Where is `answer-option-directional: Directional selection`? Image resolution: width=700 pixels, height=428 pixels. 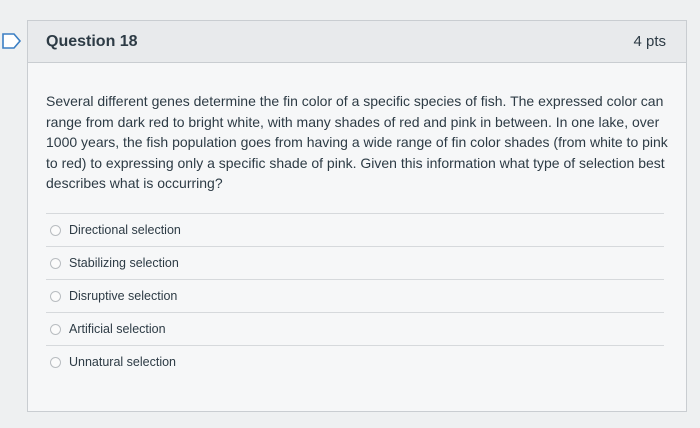 answer-option-directional: Directional selection is located at coordinates (355, 229).